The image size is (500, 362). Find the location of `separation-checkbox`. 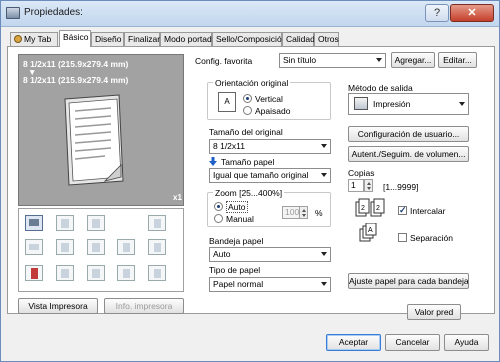

separation-checkbox is located at coordinates (402, 237).